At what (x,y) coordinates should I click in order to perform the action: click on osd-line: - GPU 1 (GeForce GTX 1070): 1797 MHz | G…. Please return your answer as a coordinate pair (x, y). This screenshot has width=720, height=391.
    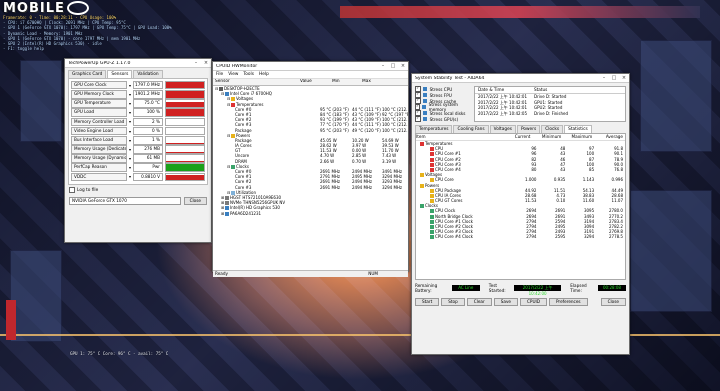
    Looking at the image, I should click on (87, 28).